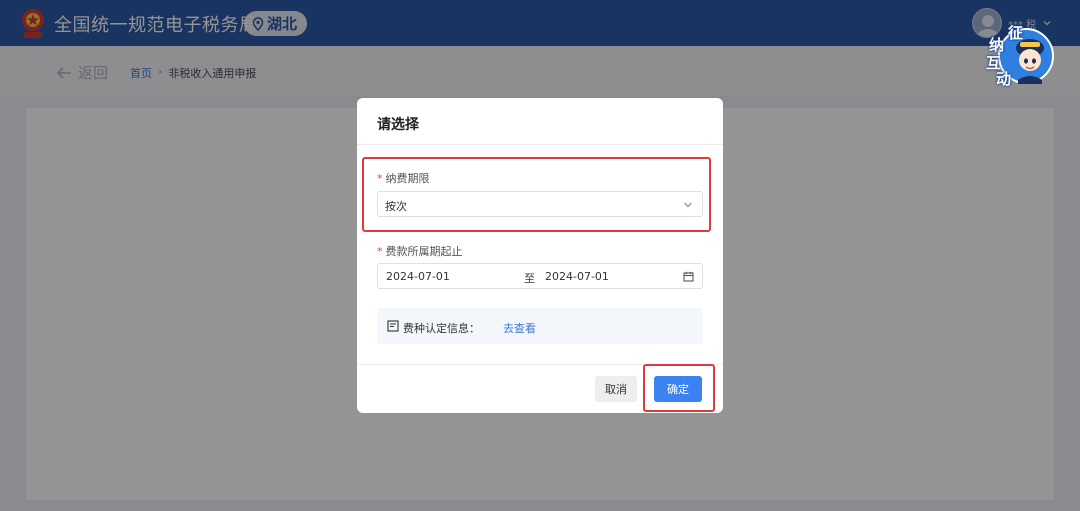  Describe the element at coordinates (540, 276) in the screenshot. I see `fee-period-date-range: 2024-07-01 至 2024-07-01` at that location.